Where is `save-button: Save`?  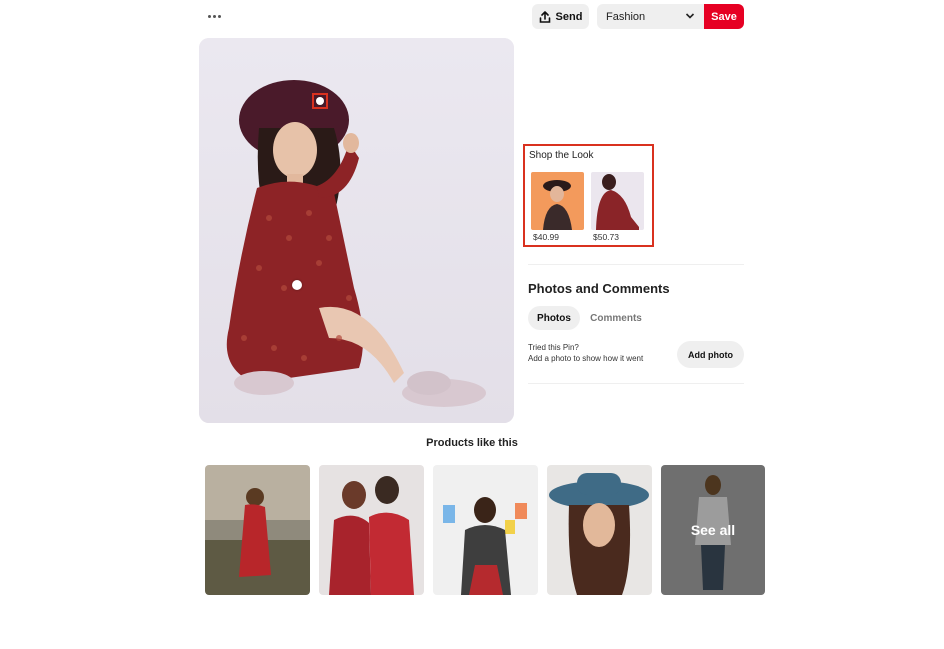
save-button: Save is located at coordinates (724, 16).